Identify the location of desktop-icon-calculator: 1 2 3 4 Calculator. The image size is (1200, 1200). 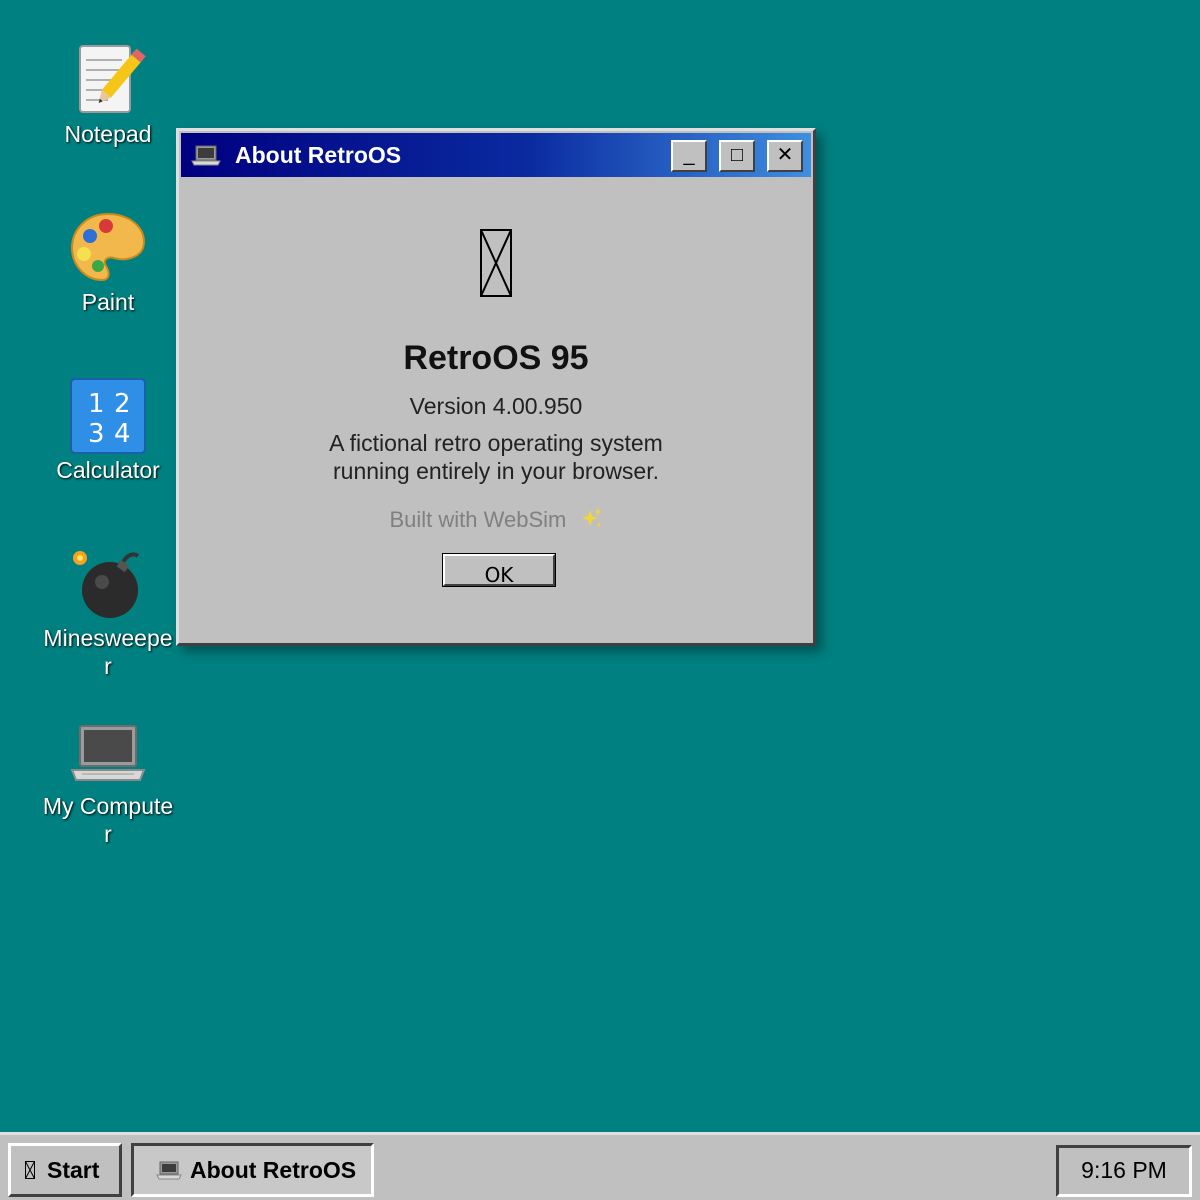
(108, 430).